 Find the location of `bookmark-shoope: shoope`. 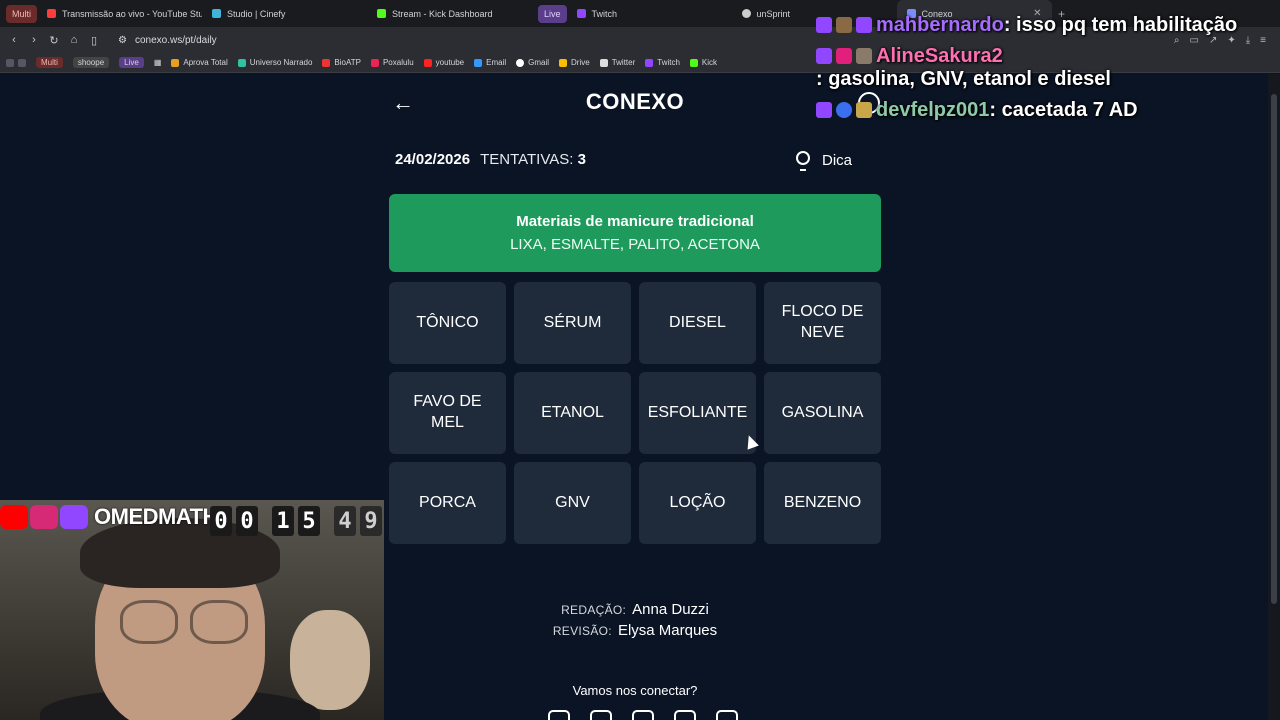

bookmark-shoope: shoope is located at coordinates (91, 62).